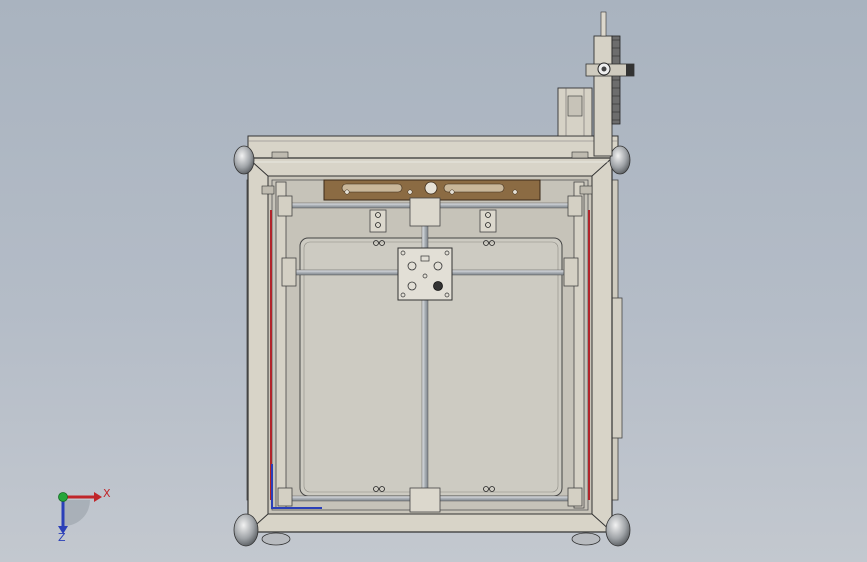  What do you see at coordinates (425, 274) in the screenshot?
I see `hotend-carriage` at bounding box center [425, 274].